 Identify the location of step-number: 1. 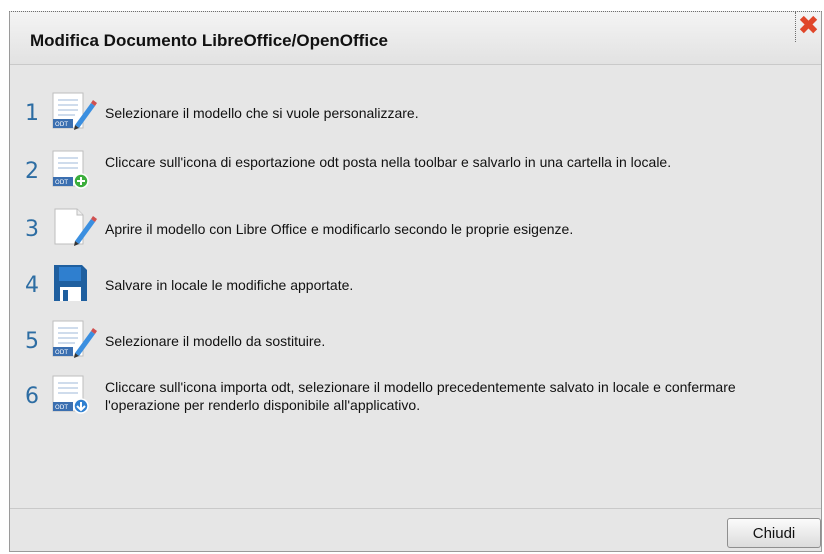
(32, 113).